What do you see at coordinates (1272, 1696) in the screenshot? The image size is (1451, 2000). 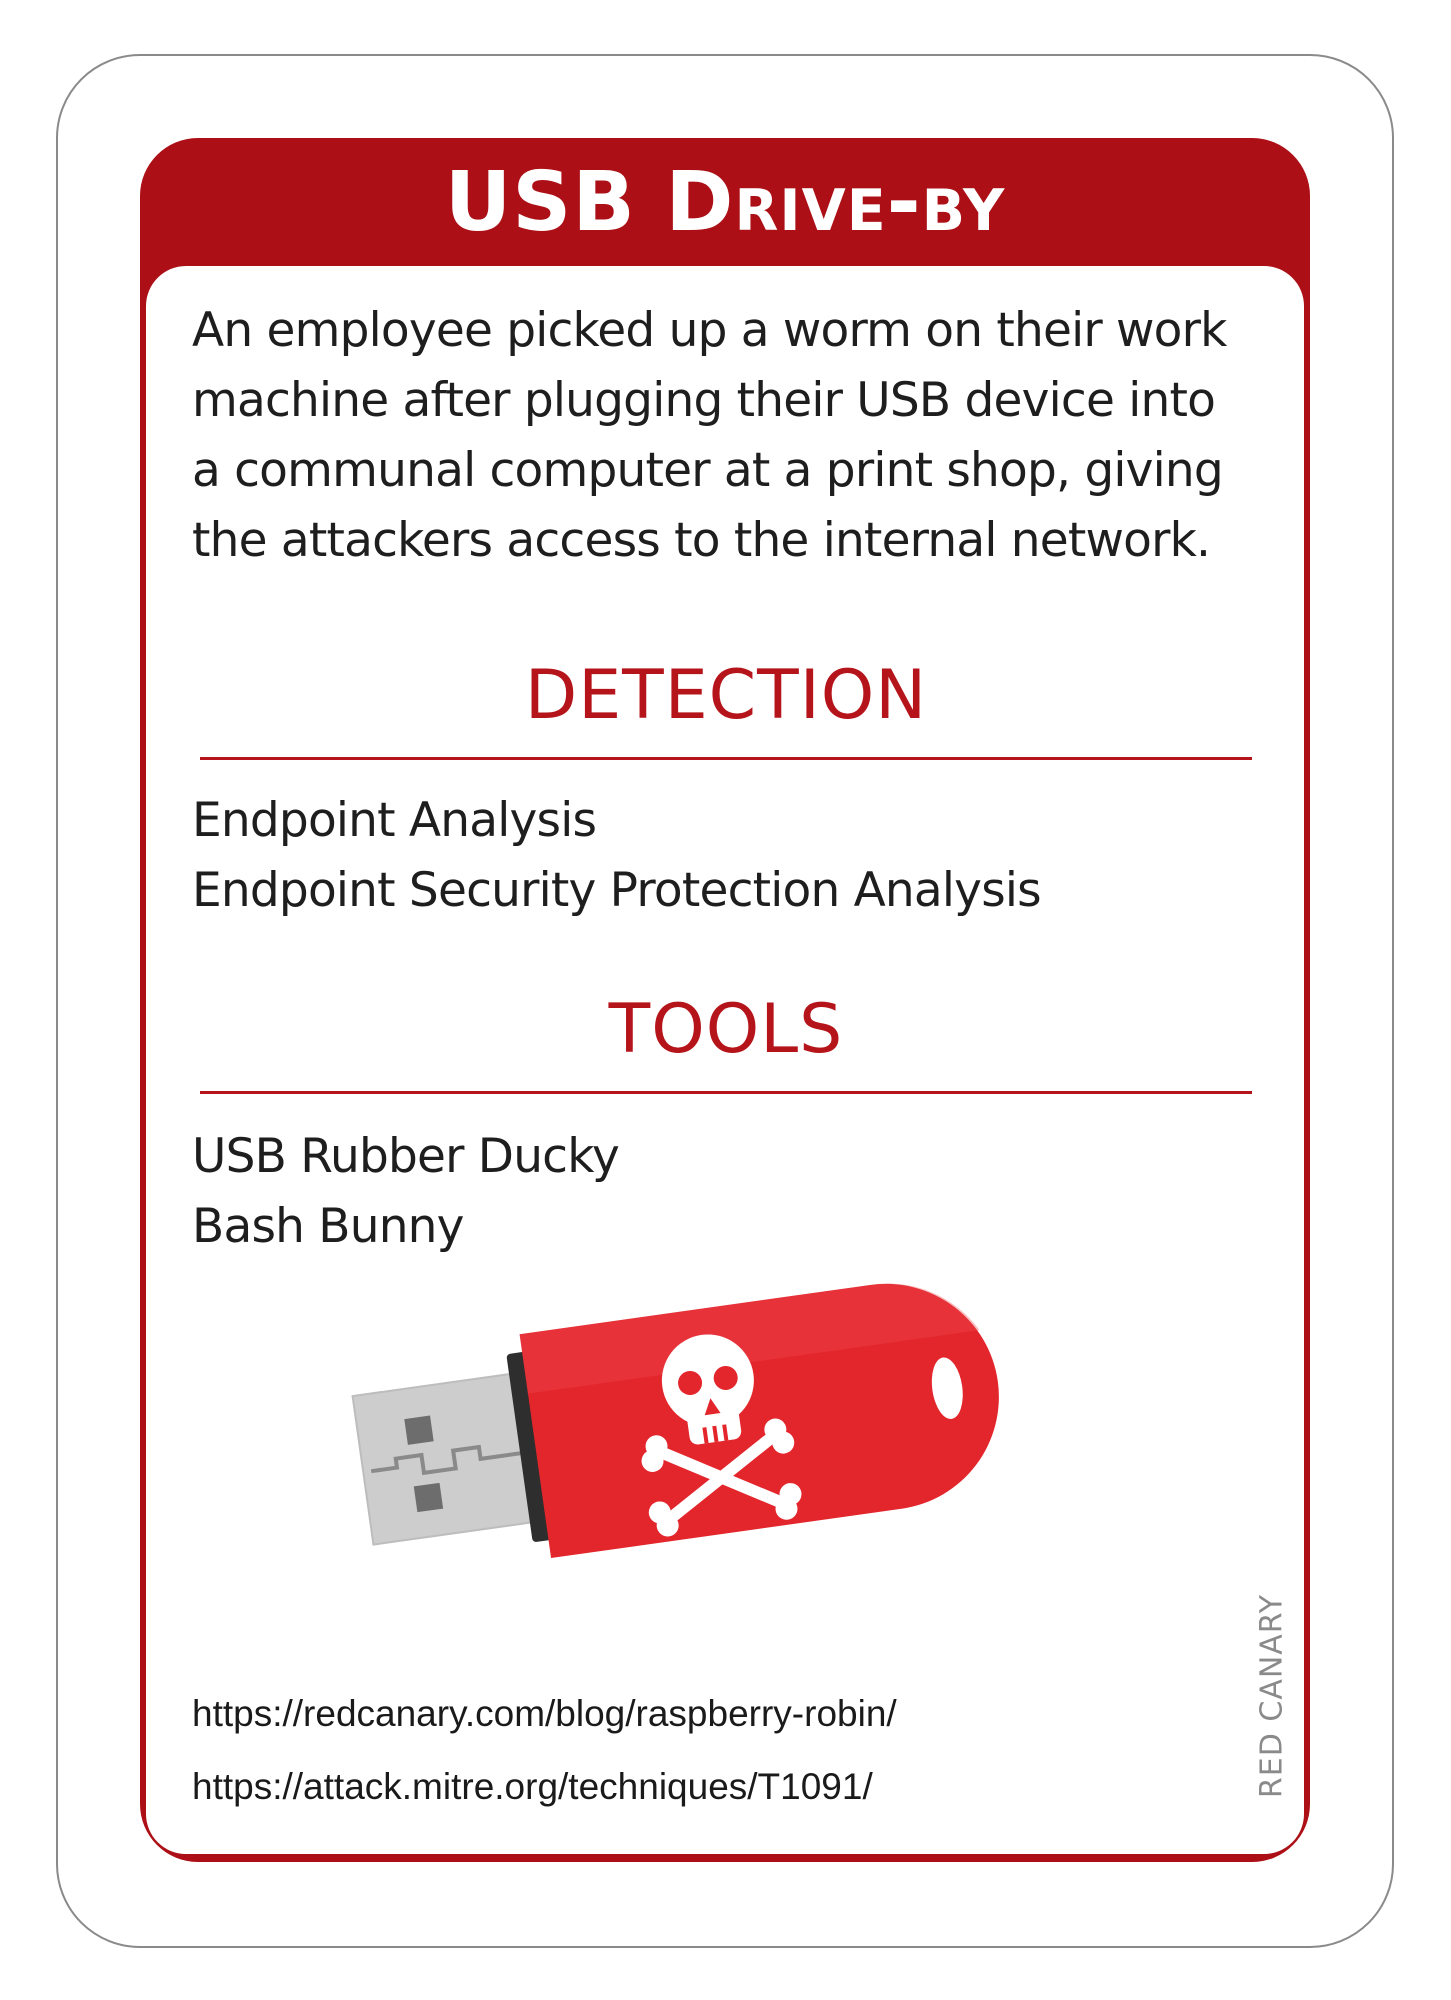 I see `brand-watermark: RED CANARY` at bounding box center [1272, 1696].